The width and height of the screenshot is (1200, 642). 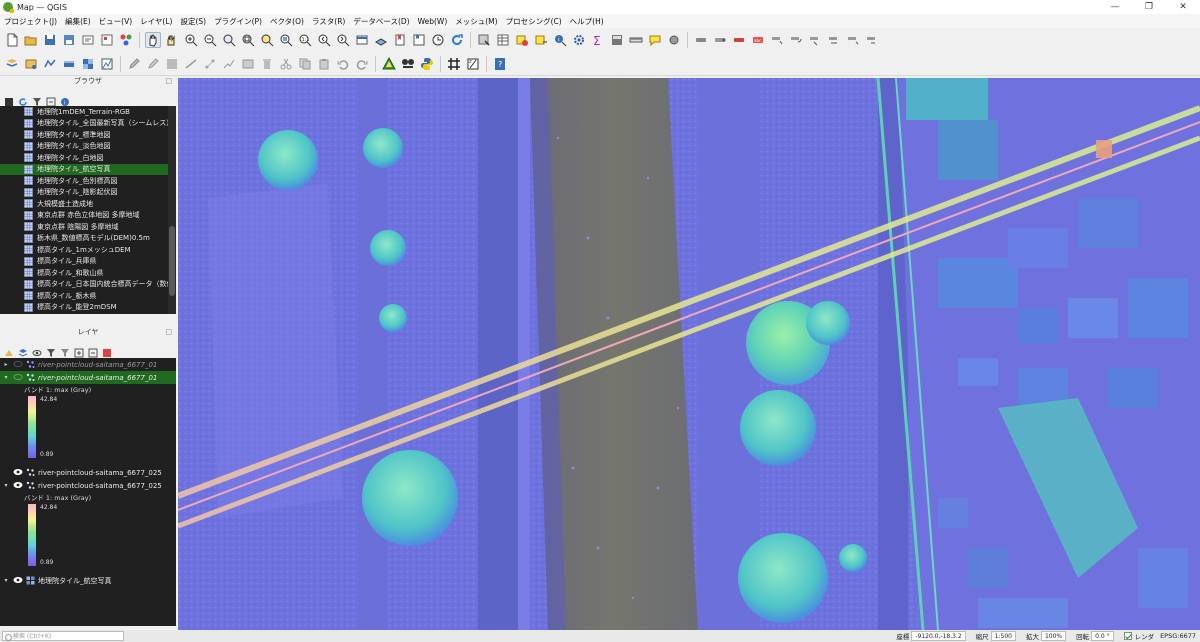 I want to click on zoom-native-icon: 1:1, so click(x=305, y=40).